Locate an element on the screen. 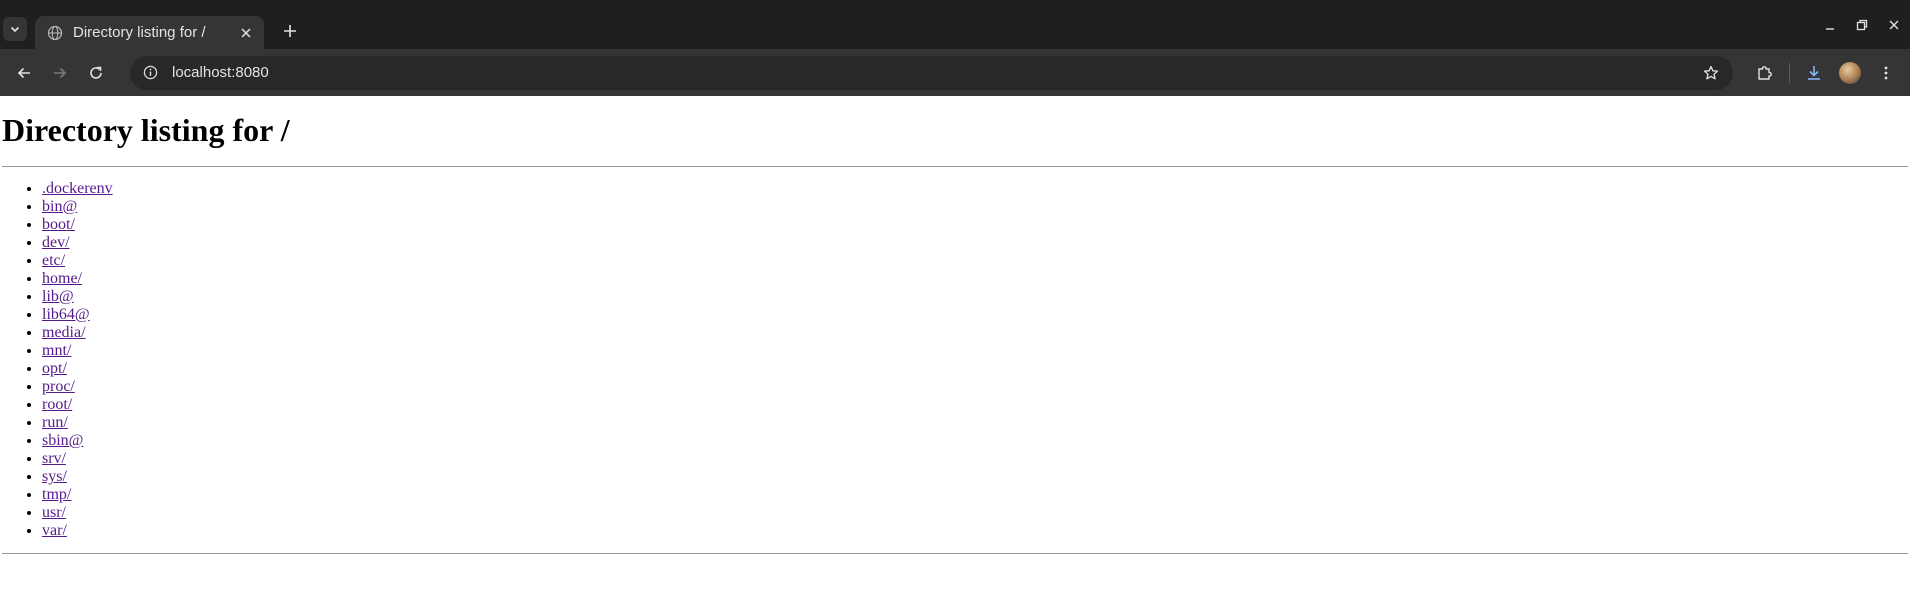 The height and width of the screenshot is (590, 1910). directory-entry-link: srv/ is located at coordinates (54, 458).